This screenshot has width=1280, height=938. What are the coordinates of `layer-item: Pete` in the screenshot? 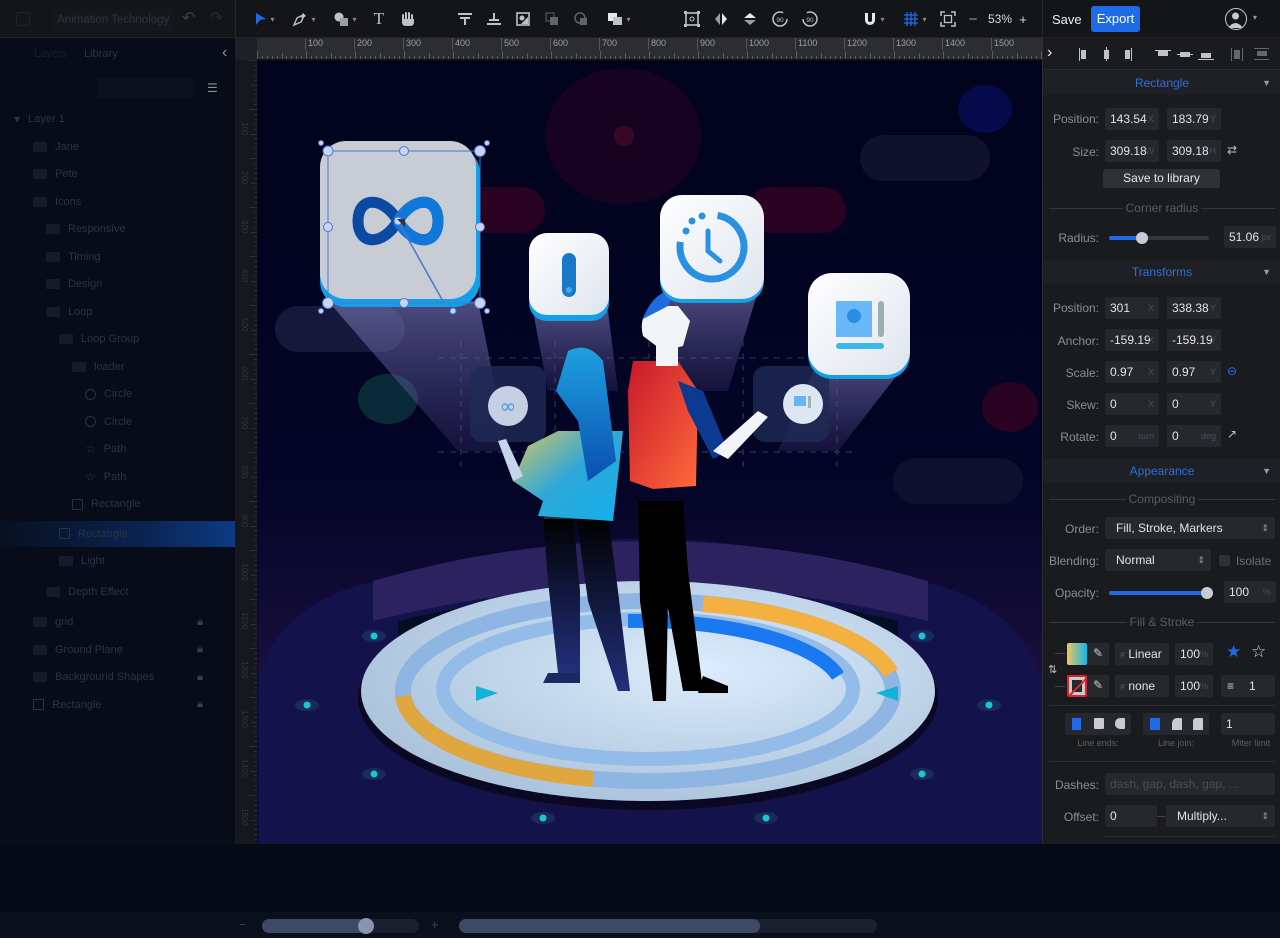 It's located at (117, 174).